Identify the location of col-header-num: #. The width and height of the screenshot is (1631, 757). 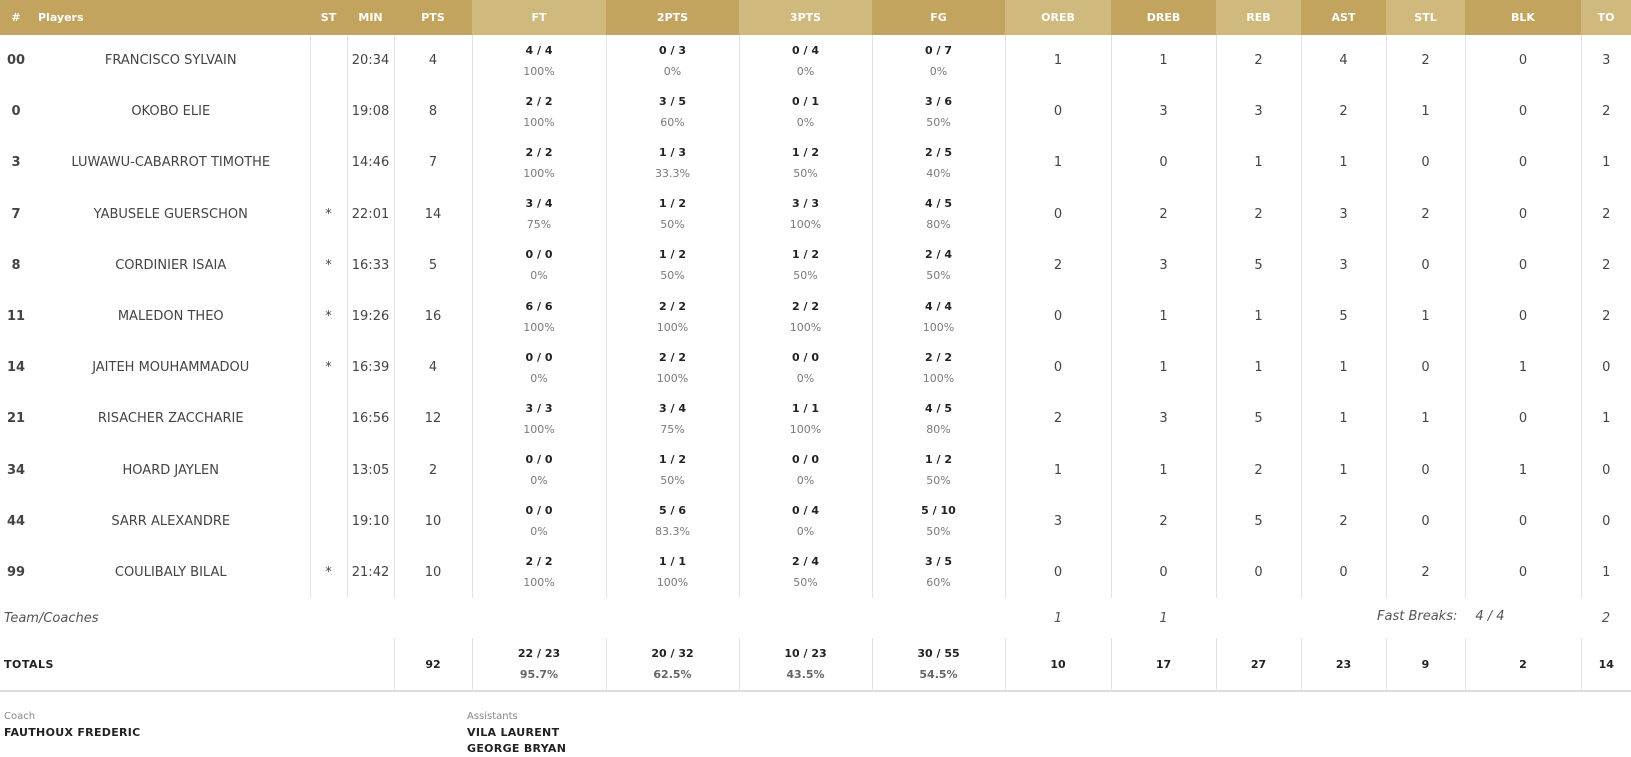
(16, 17).